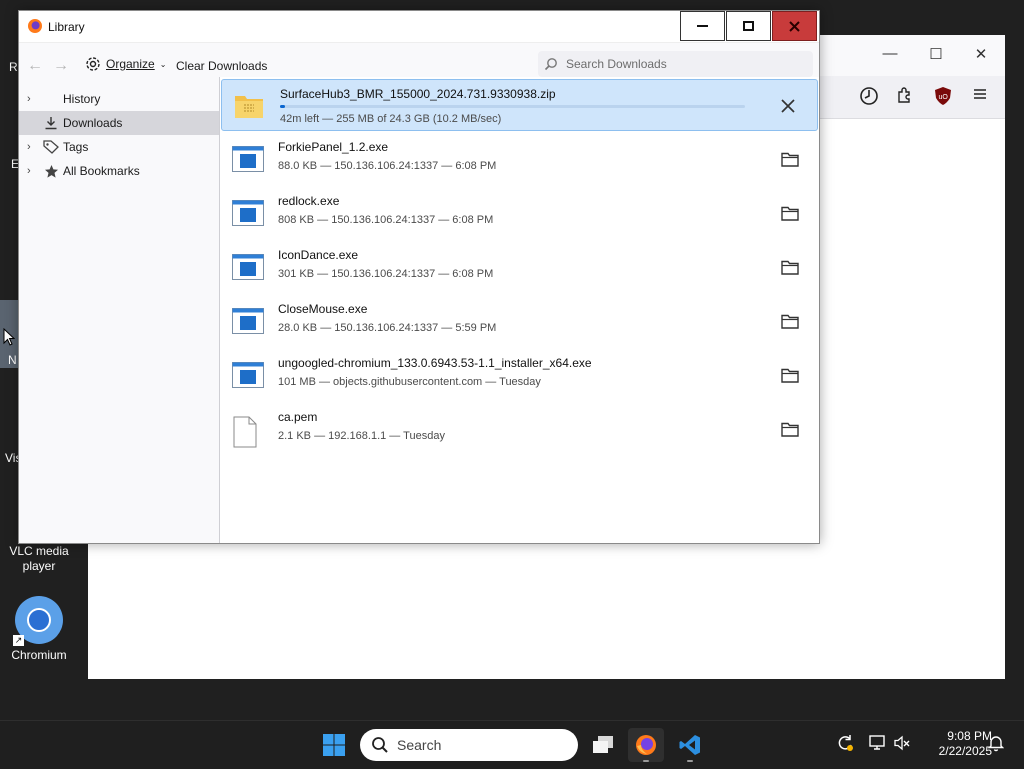  Describe the element at coordinates (902, 744) in the screenshot. I see `volume-muted-icon` at that location.